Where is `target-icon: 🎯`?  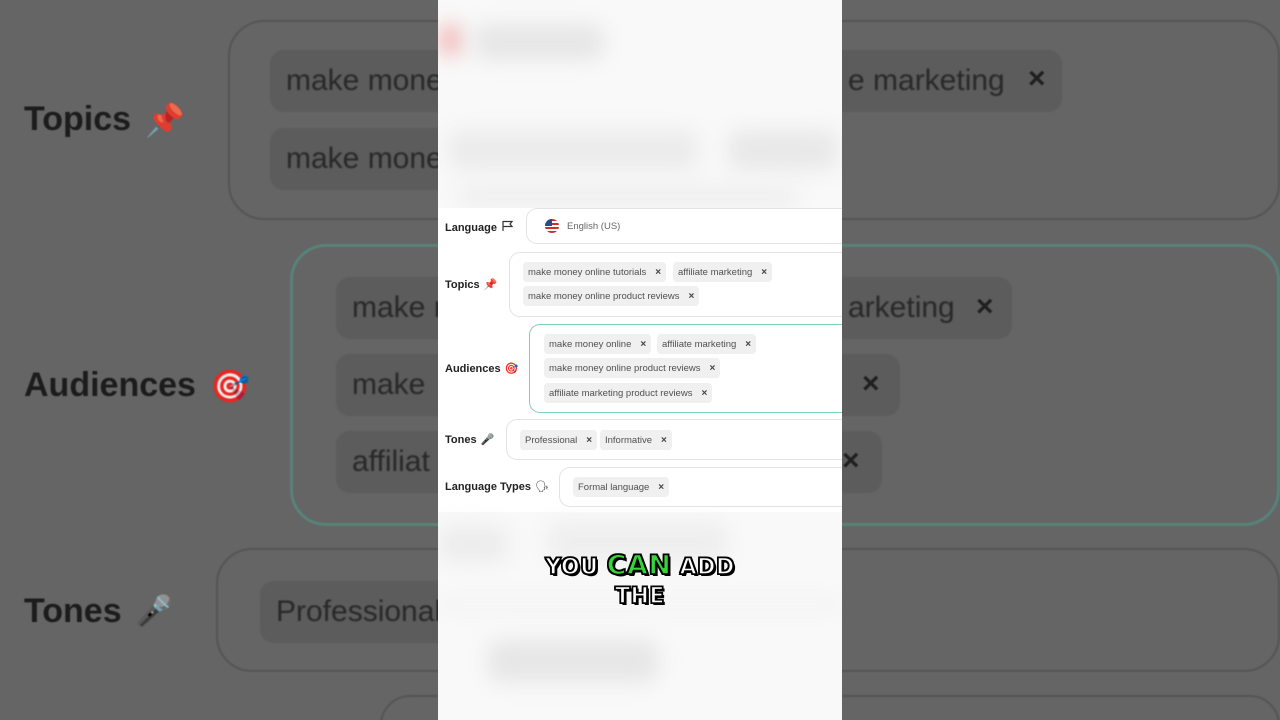
target-icon: 🎯 is located at coordinates (511, 369).